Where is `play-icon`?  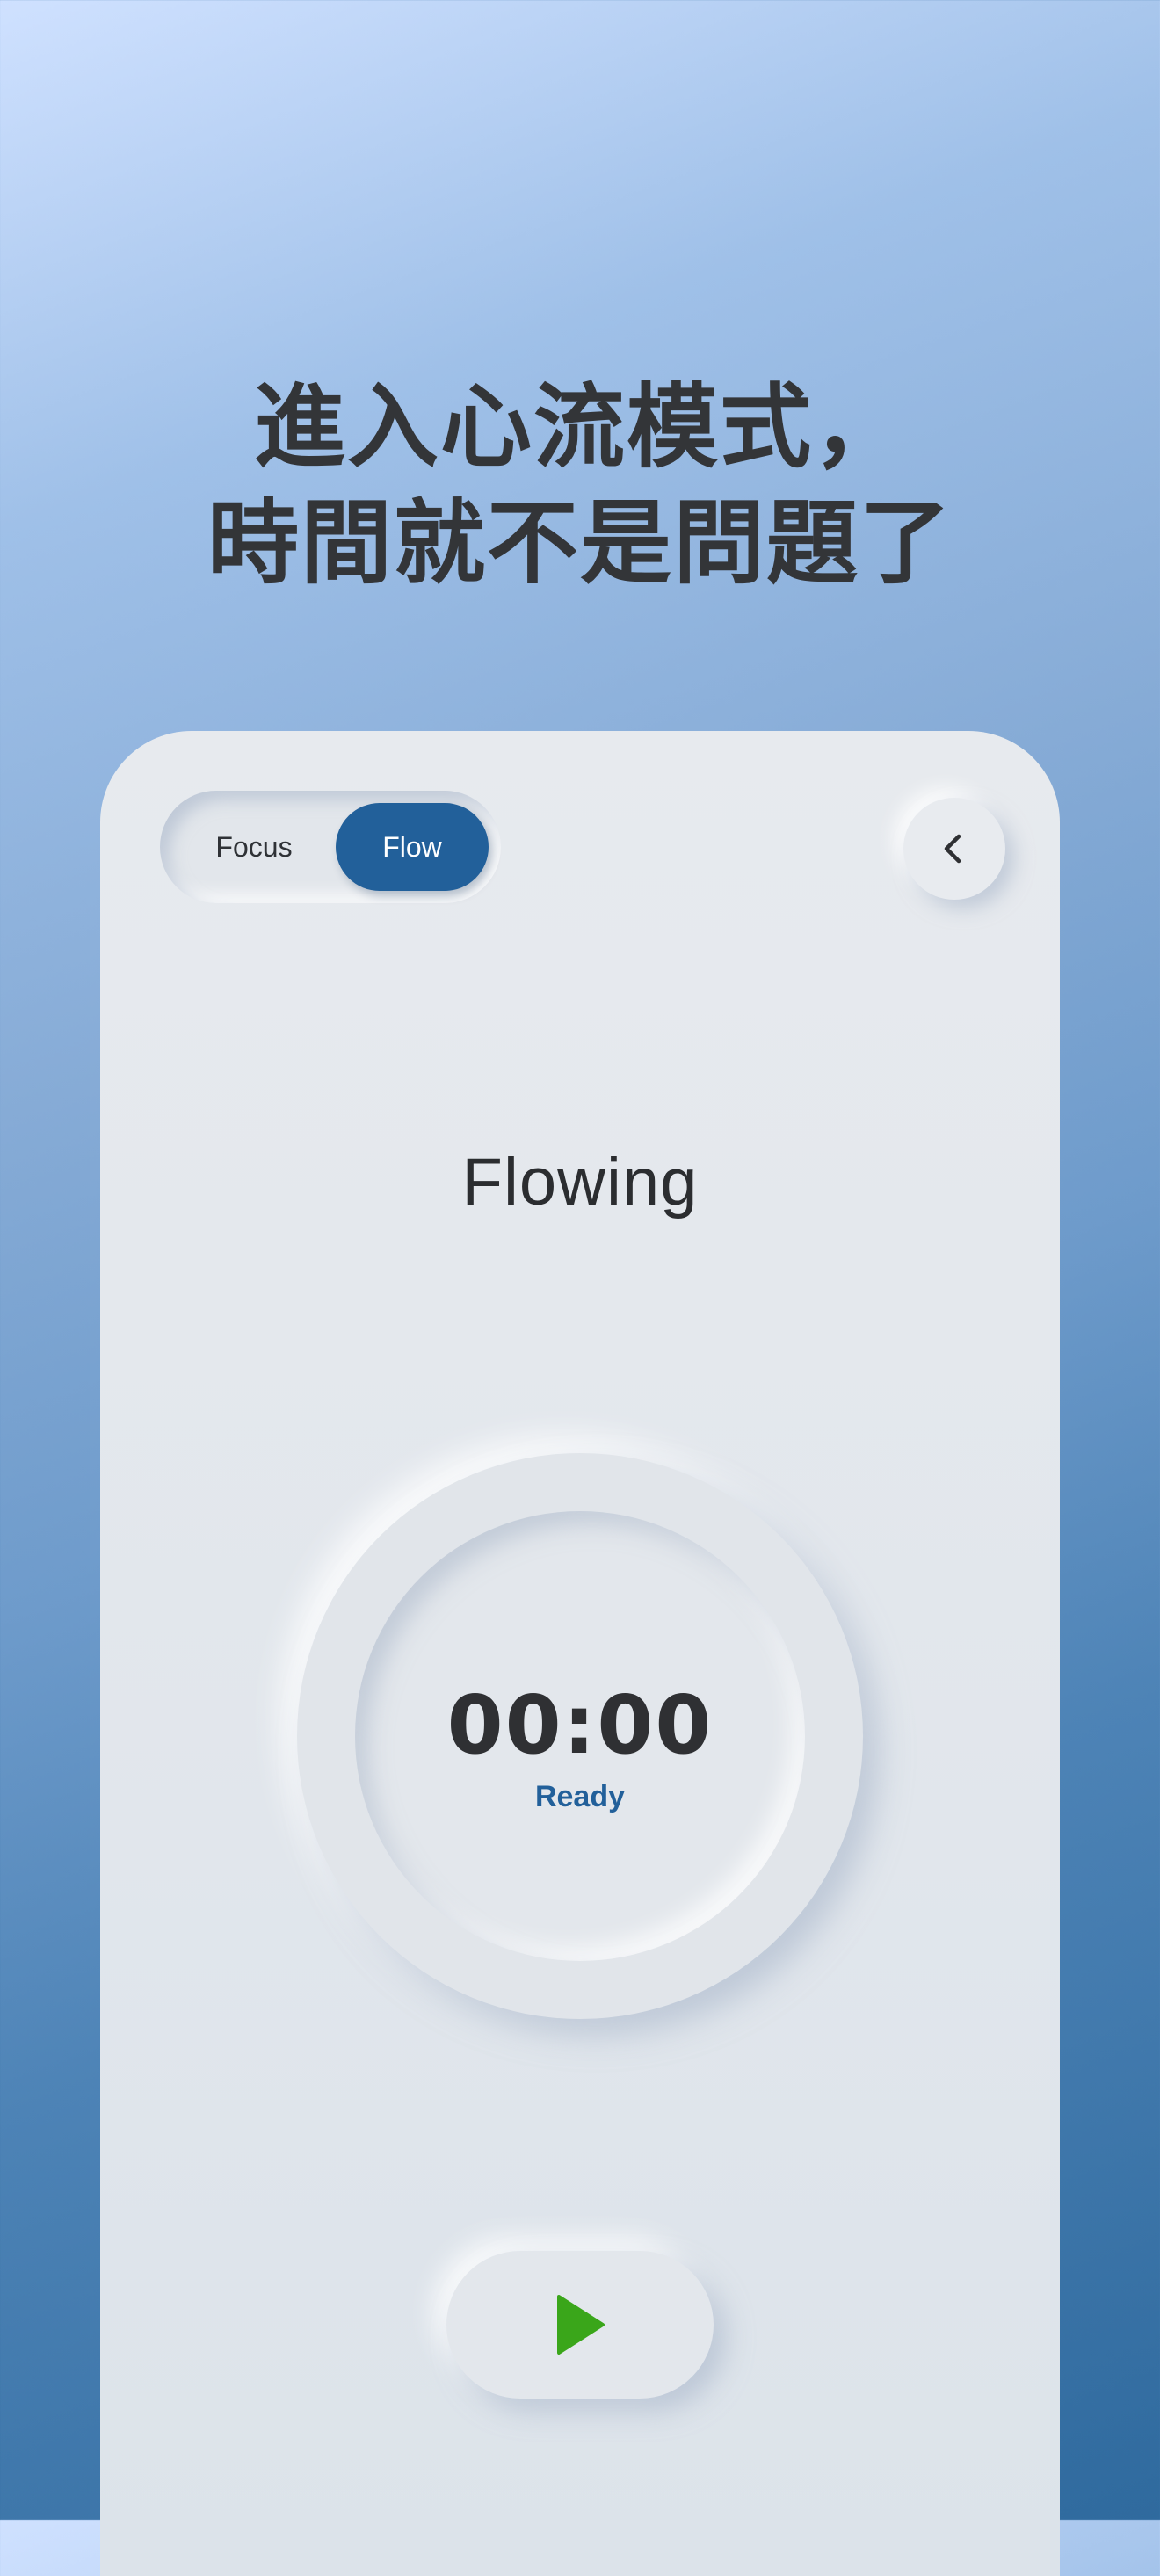 play-icon is located at coordinates (581, 2325).